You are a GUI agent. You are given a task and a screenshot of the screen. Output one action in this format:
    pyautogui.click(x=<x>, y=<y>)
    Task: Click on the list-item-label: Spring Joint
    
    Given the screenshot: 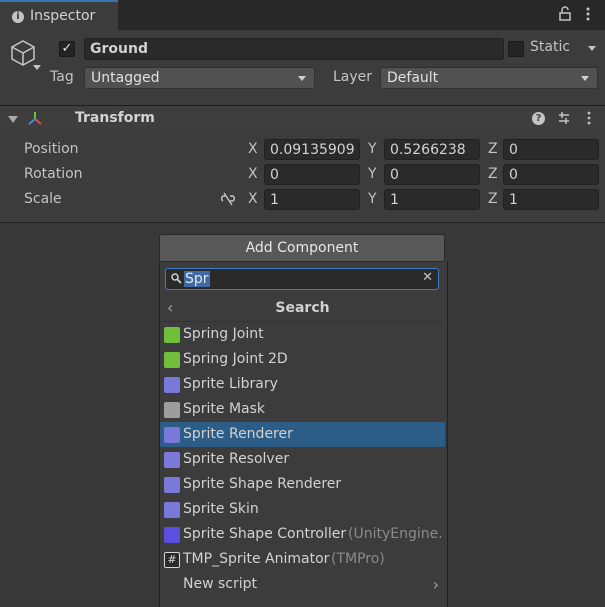 What is the action you would take?
    pyautogui.click(x=223, y=334)
    